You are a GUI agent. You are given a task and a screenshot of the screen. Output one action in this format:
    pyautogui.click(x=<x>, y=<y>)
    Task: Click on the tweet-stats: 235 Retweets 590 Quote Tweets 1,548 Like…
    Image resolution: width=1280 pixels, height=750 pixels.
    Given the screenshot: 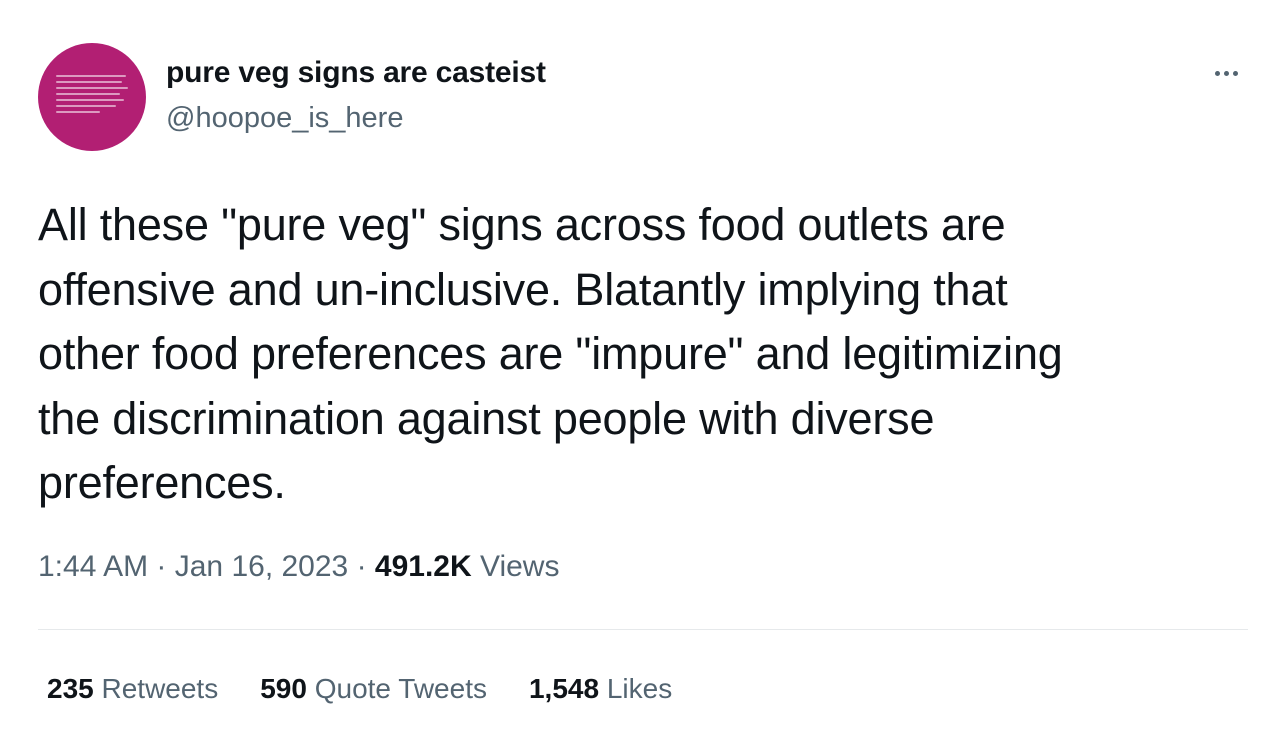 What is the action you would take?
    pyautogui.click(x=359, y=689)
    